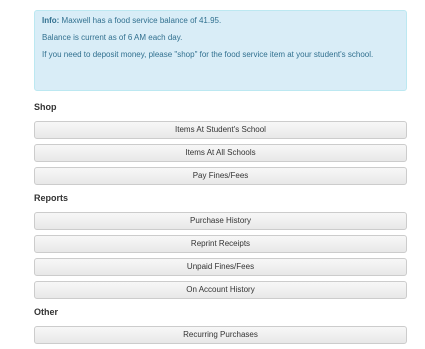  What do you see at coordinates (45, 107) in the screenshot?
I see `shop-section-title: Shop` at bounding box center [45, 107].